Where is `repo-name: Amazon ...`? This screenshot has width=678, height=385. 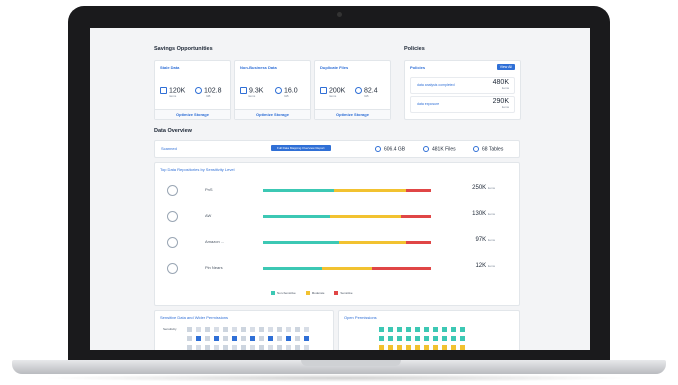 repo-name: Amazon ... is located at coordinates (215, 241).